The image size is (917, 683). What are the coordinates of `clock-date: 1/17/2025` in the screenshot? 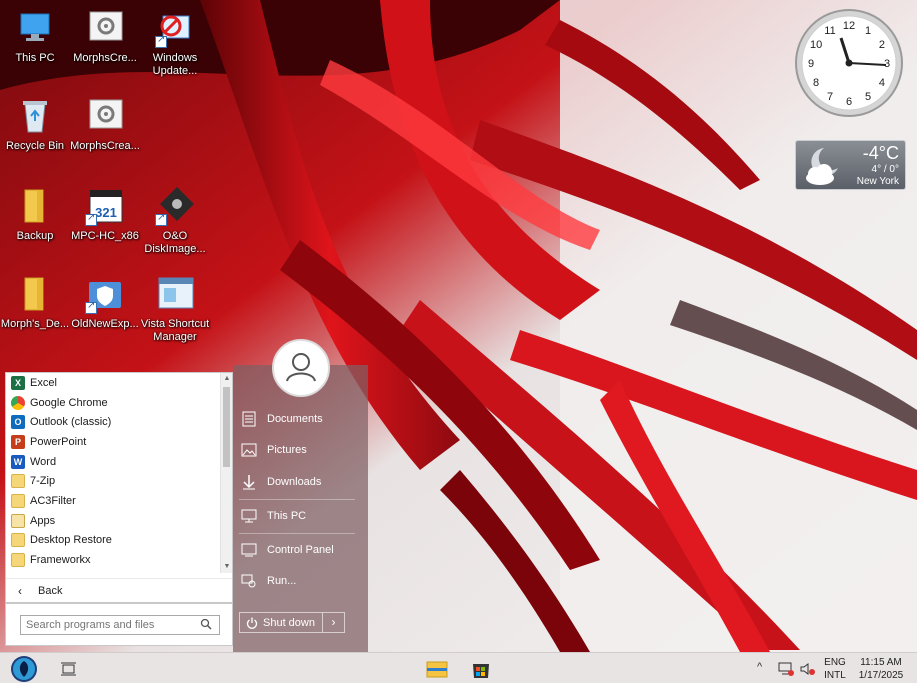 It's located at (881, 675).